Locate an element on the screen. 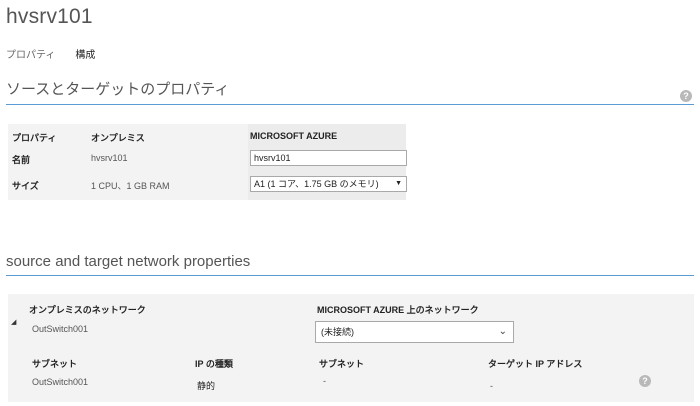  sub-navigation: プロパティ 構成 is located at coordinates (50, 53).